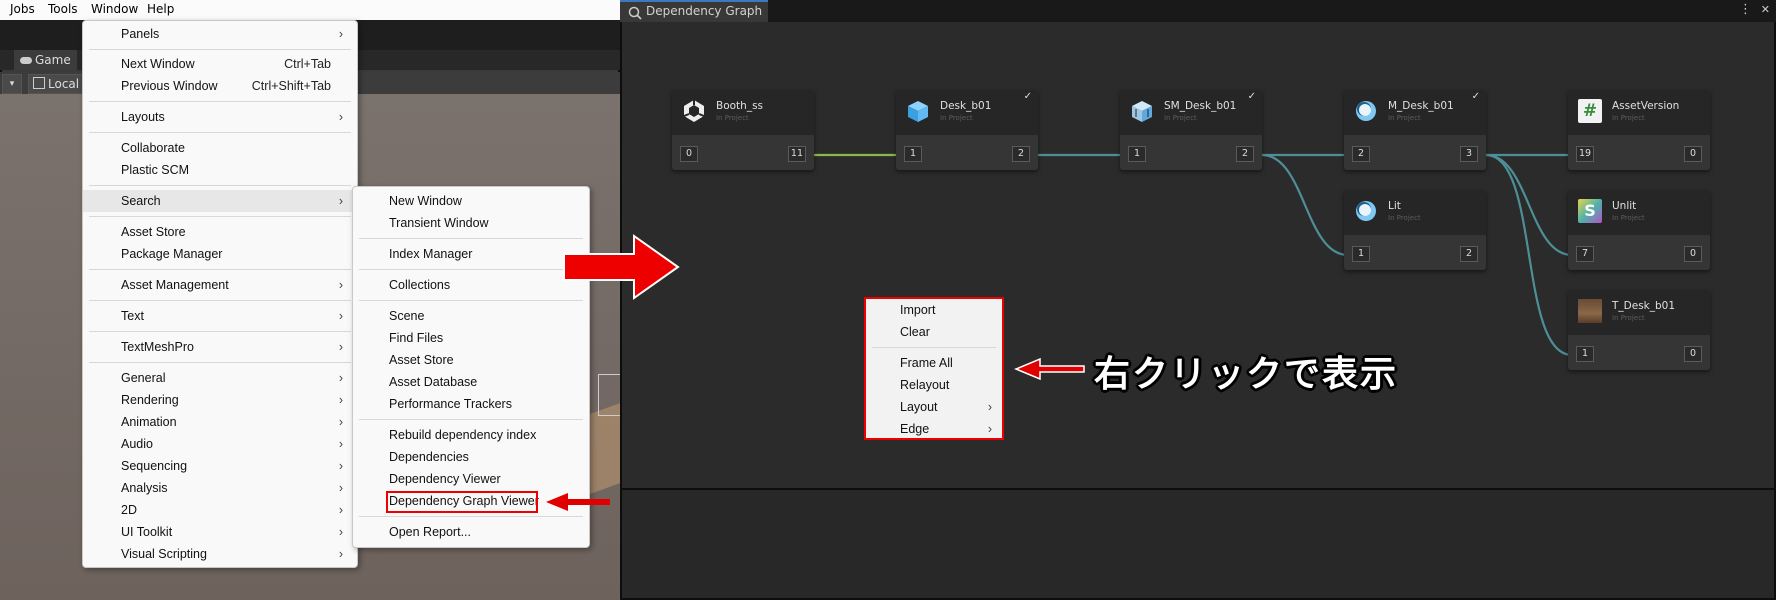 The image size is (1776, 600). Describe the element at coordinates (1415, 130) in the screenshot. I see `graph-node: ✓ M_Desk_b01 In Project 2 3` at that location.